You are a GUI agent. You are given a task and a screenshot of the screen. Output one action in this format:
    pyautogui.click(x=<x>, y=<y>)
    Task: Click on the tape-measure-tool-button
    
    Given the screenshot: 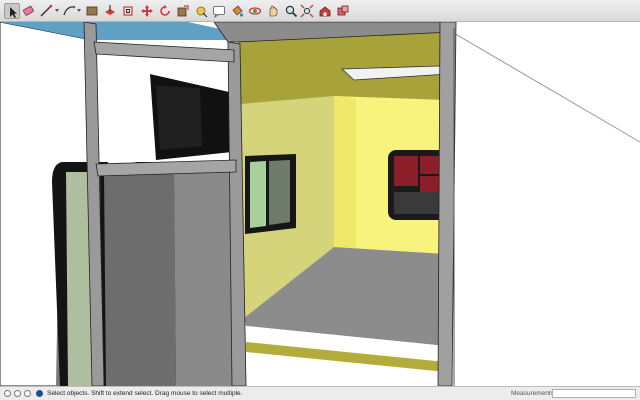 What is the action you would take?
    pyautogui.click(x=201, y=11)
    